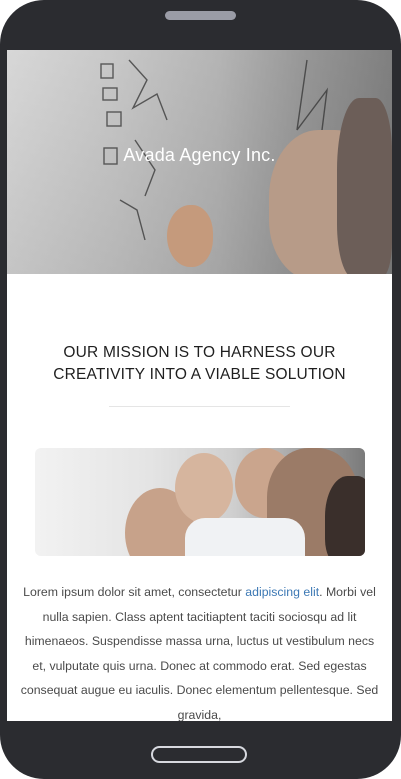  I want to click on team-image, so click(200, 502).